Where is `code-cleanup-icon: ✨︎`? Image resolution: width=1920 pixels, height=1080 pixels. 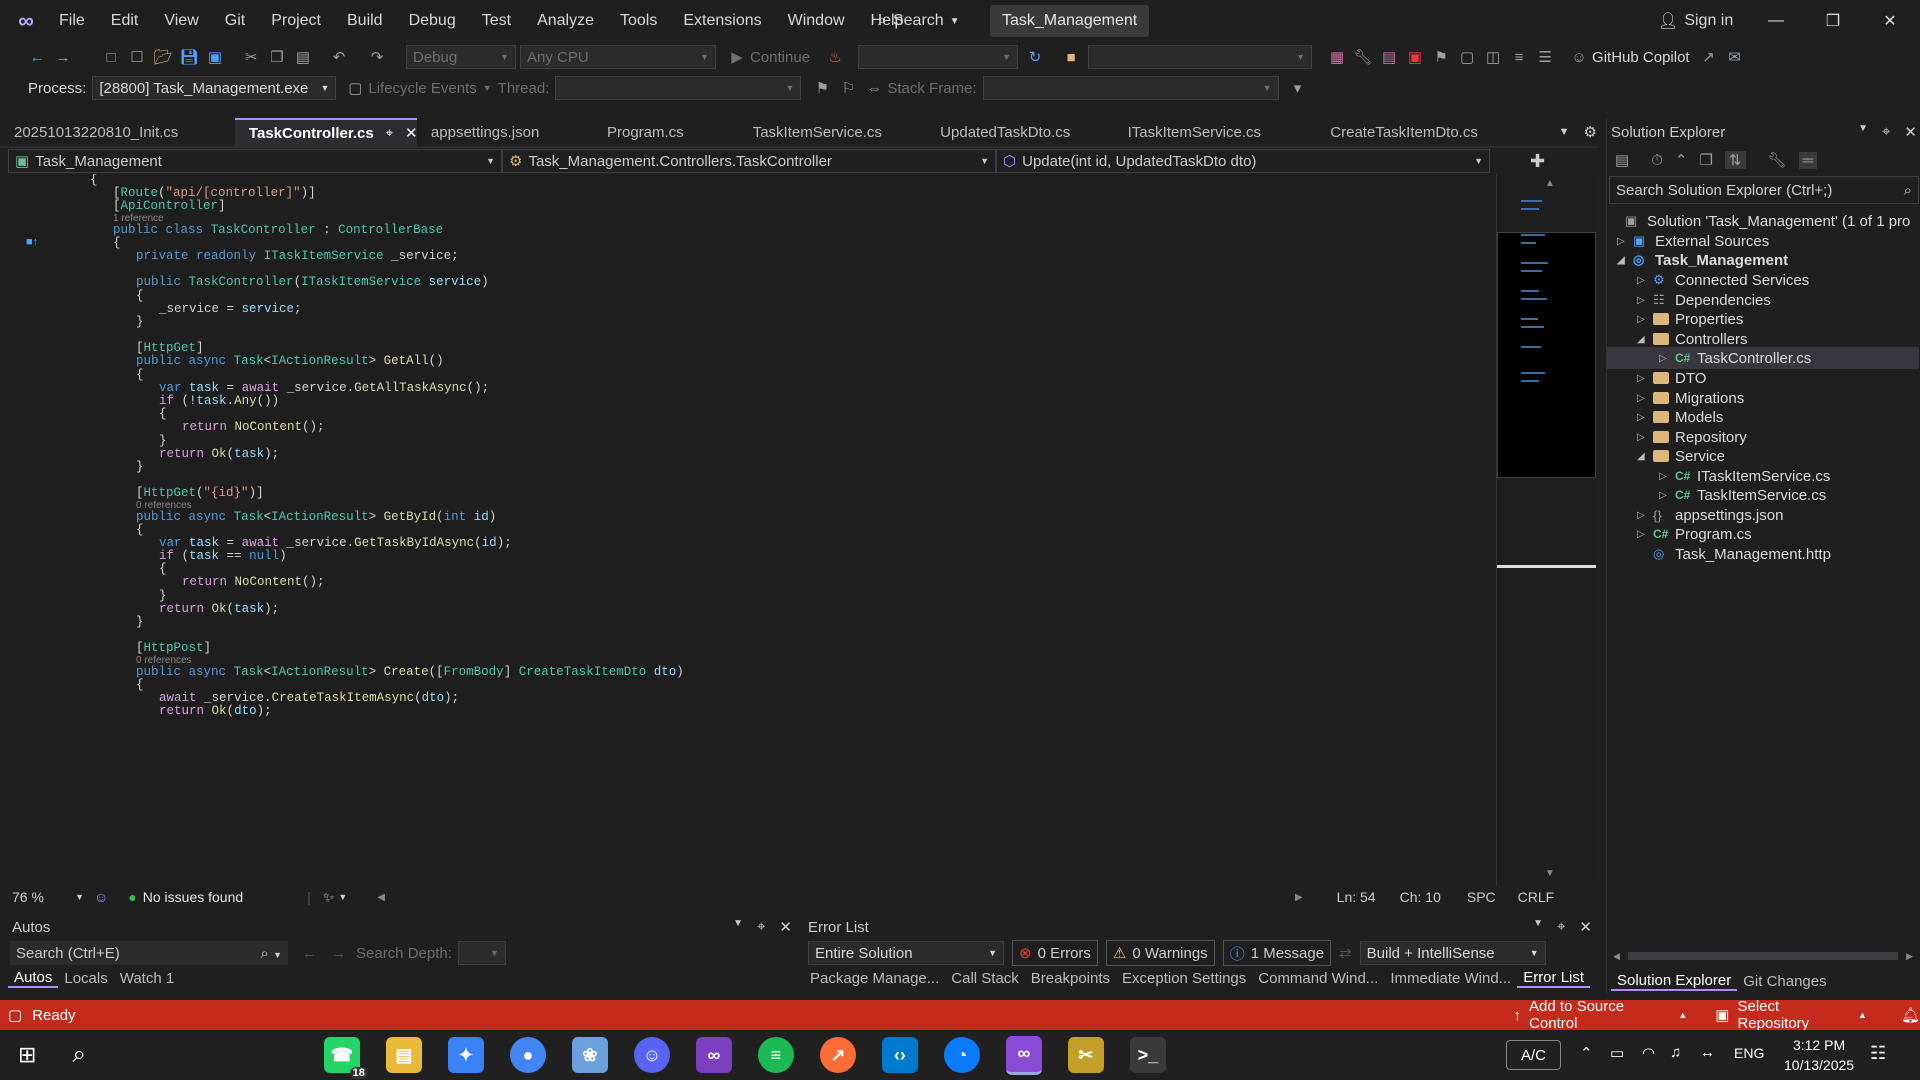
code-cleanup-icon: ✨︎ is located at coordinates (329, 897).